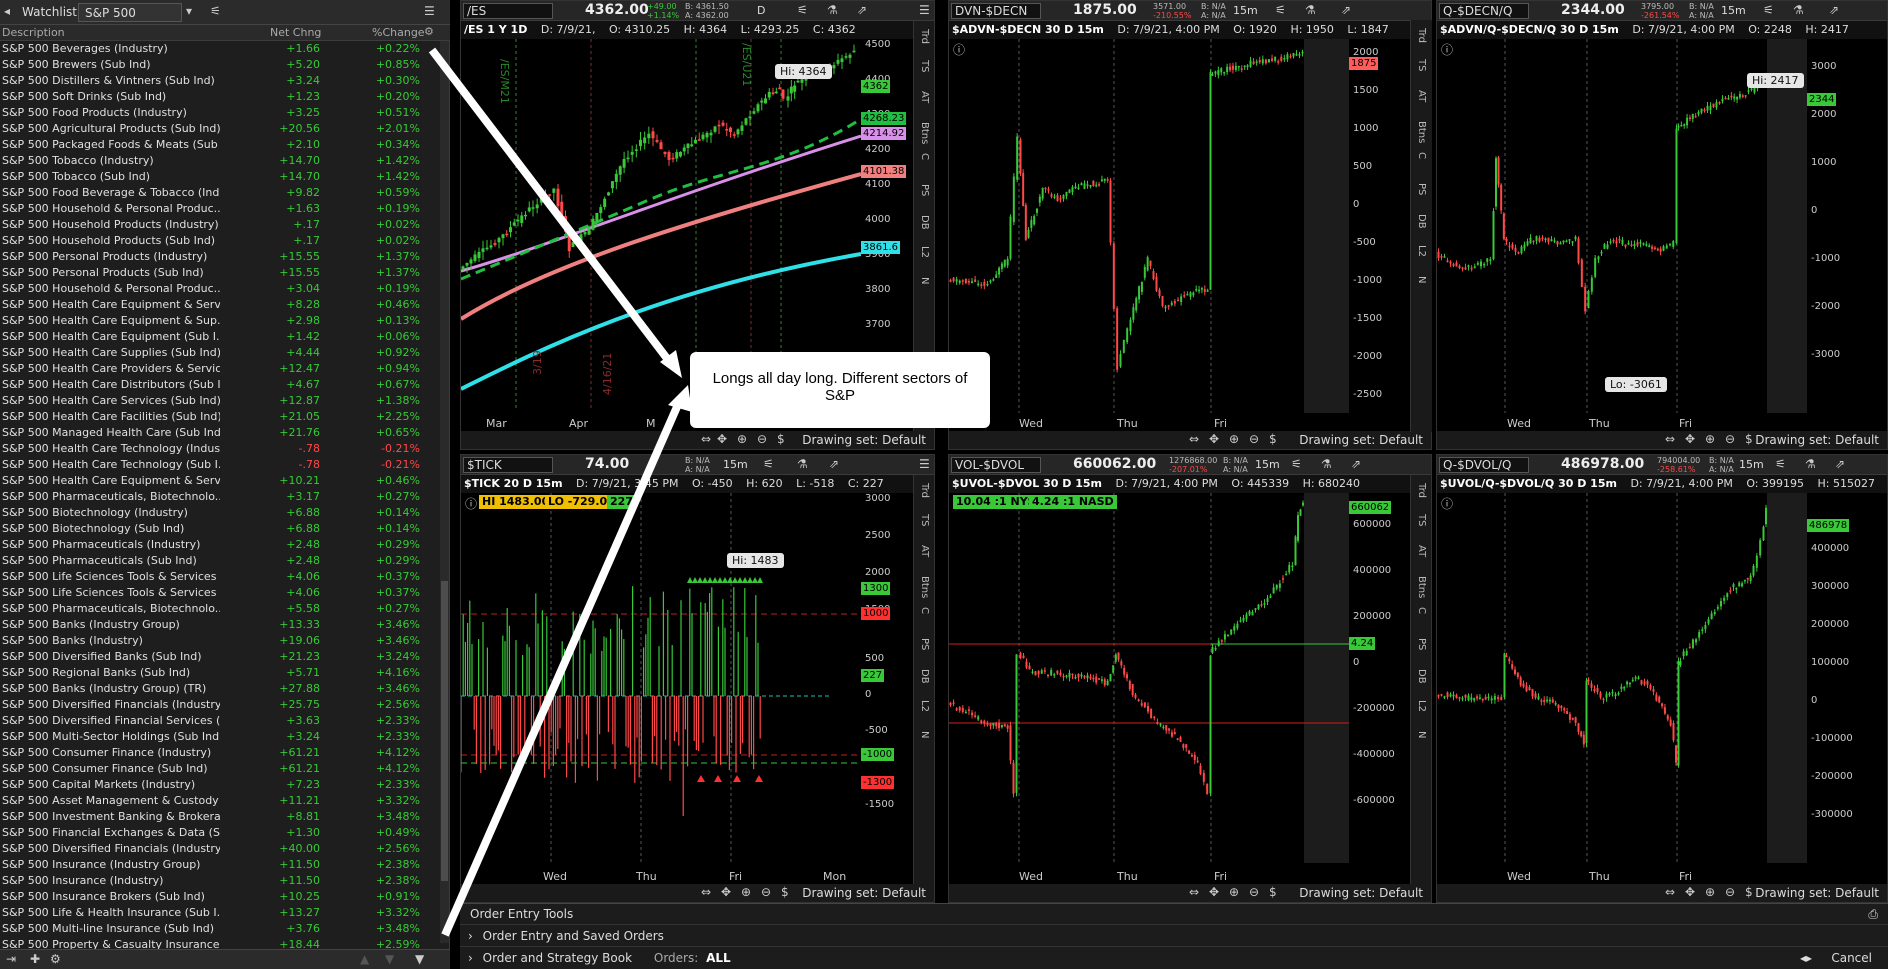  Describe the element at coordinates (996, 465) in the screenshot. I see `symbol-input: VOL-$DVOL` at that location.